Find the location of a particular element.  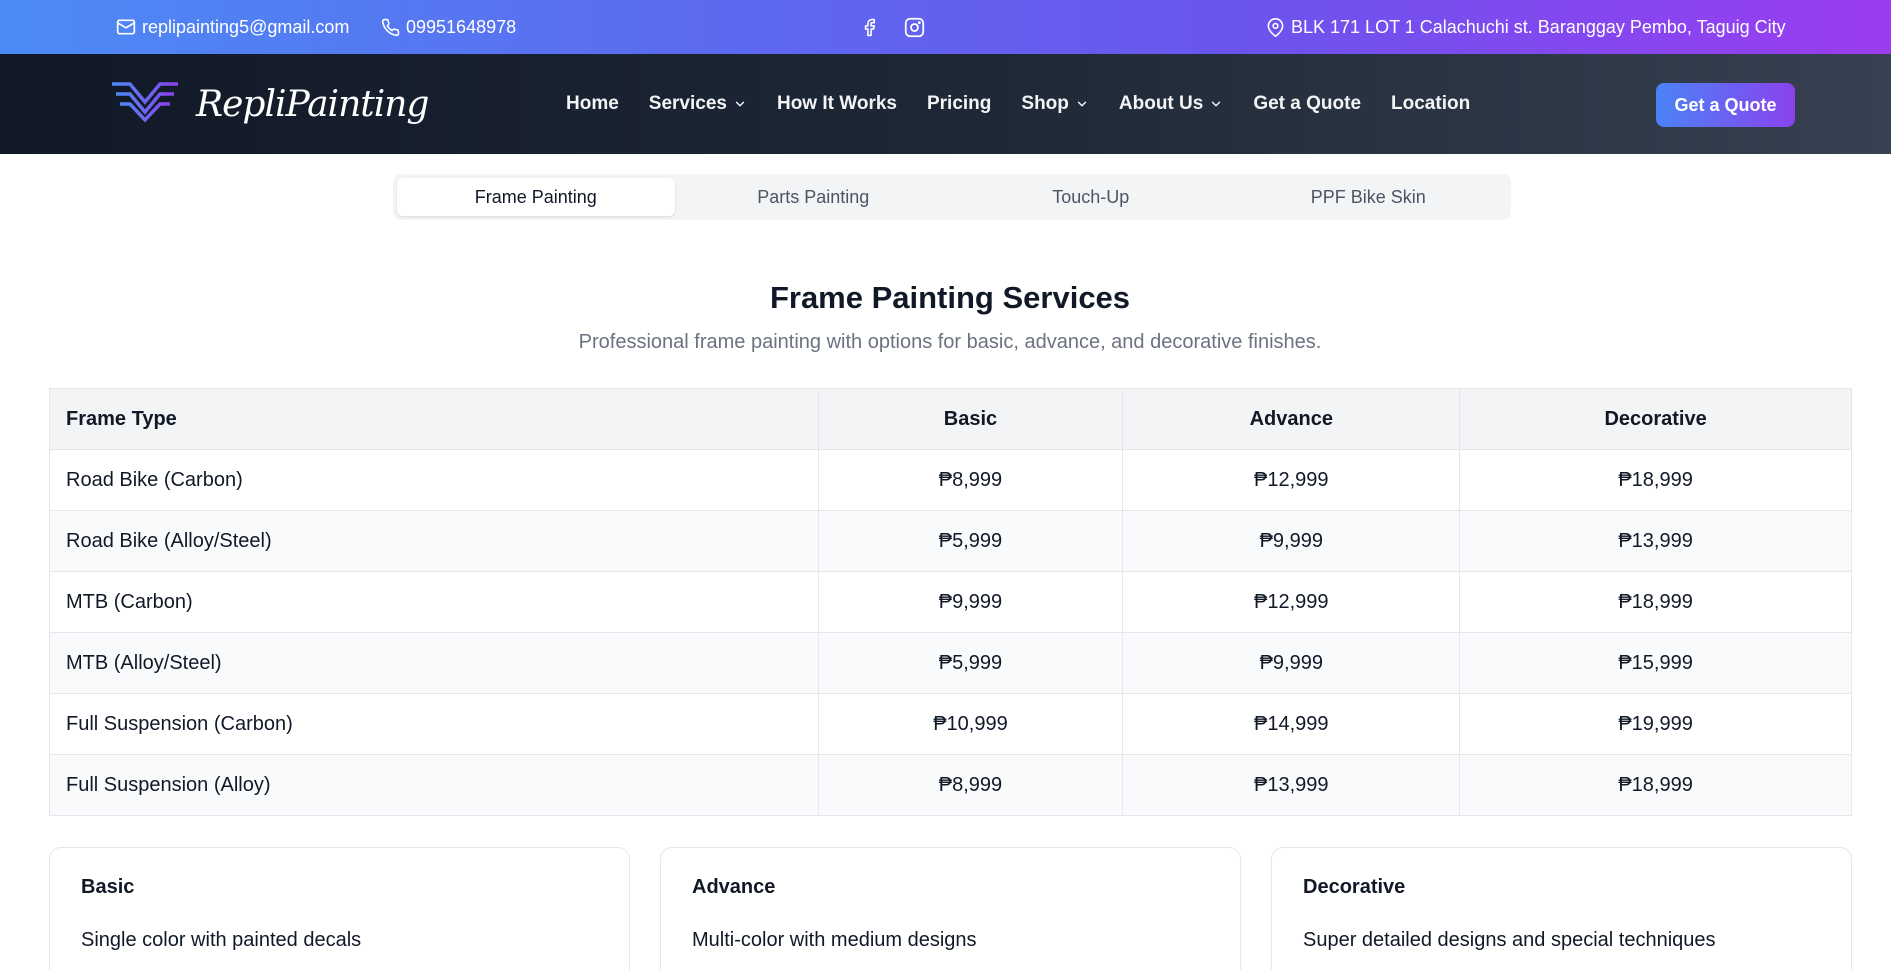

frame-type-cell: Full Suspension (Carbon) is located at coordinates (434, 724).